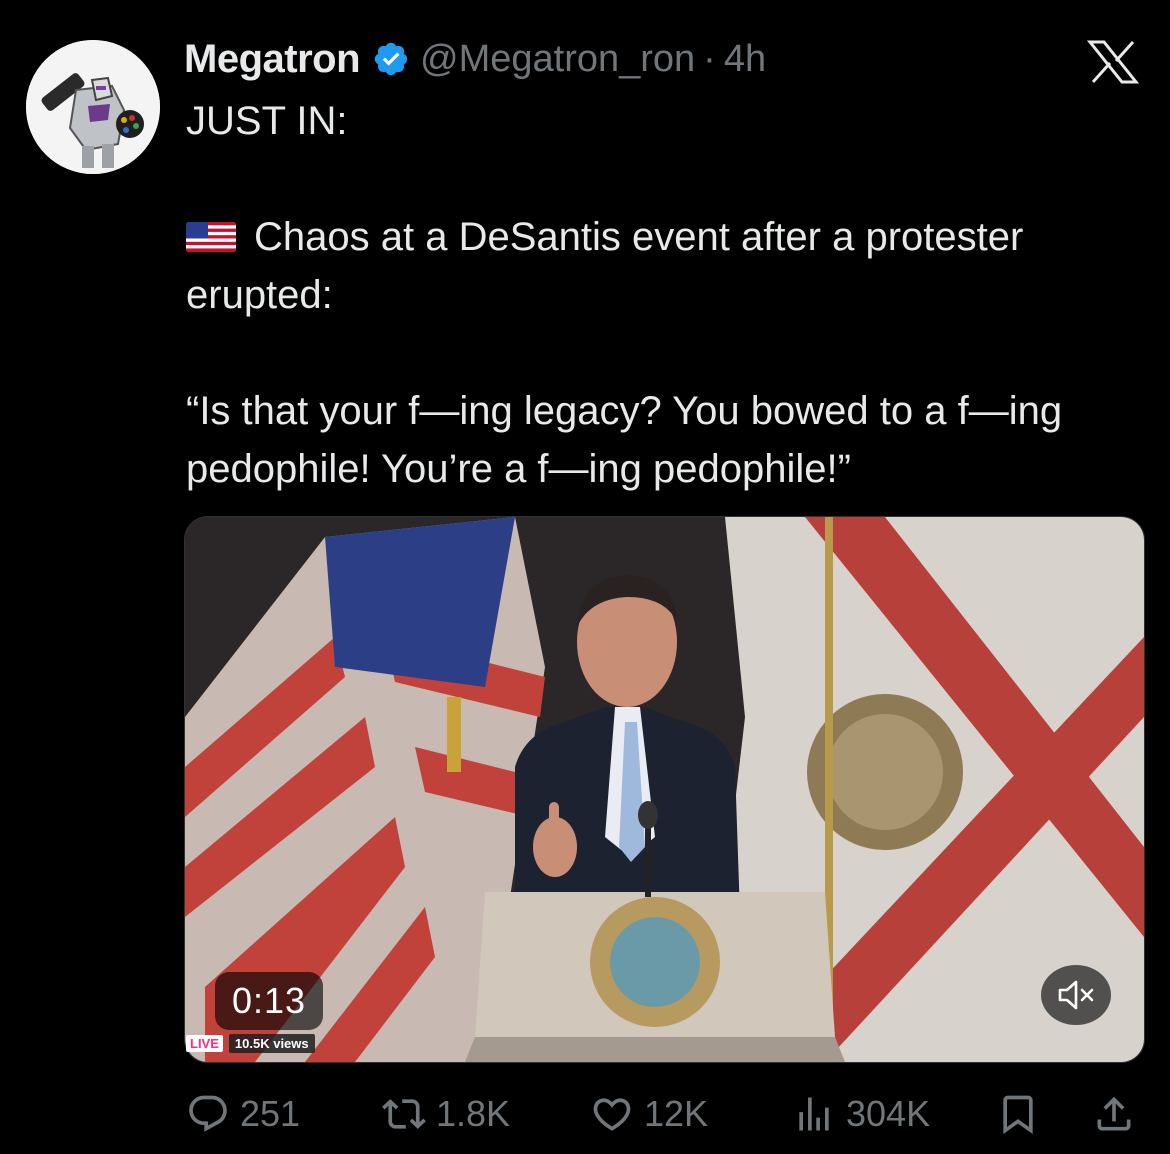 The image size is (1170, 1154). What do you see at coordinates (1113, 62) in the screenshot?
I see `x-logo-icon` at bounding box center [1113, 62].